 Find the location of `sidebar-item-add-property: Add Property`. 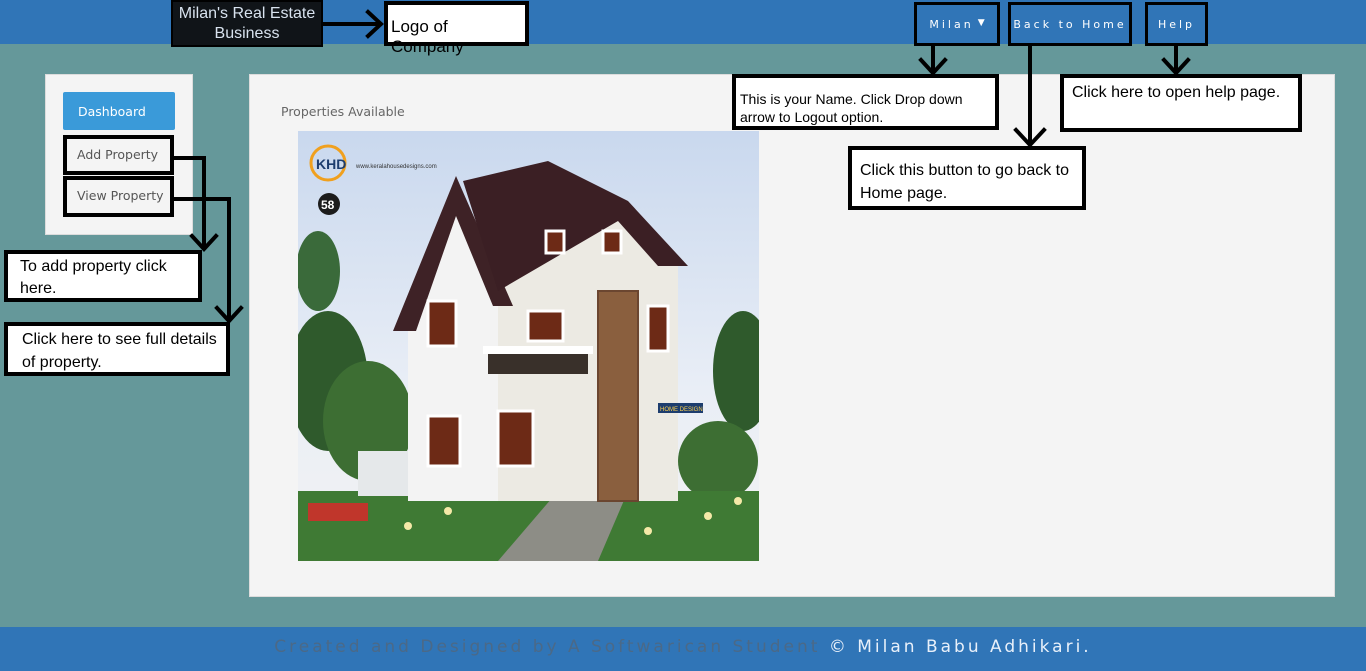

sidebar-item-add-property: Add Property is located at coordinates (118, 155).